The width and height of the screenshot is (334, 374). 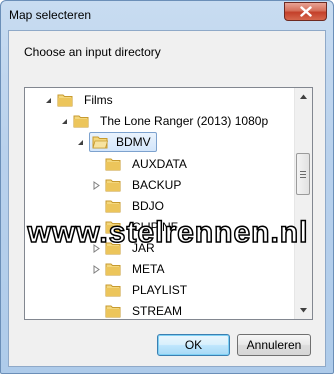 I want to click on tree-item: The Lone Ranger (2013) 1080p, so click(x=167, y=121).